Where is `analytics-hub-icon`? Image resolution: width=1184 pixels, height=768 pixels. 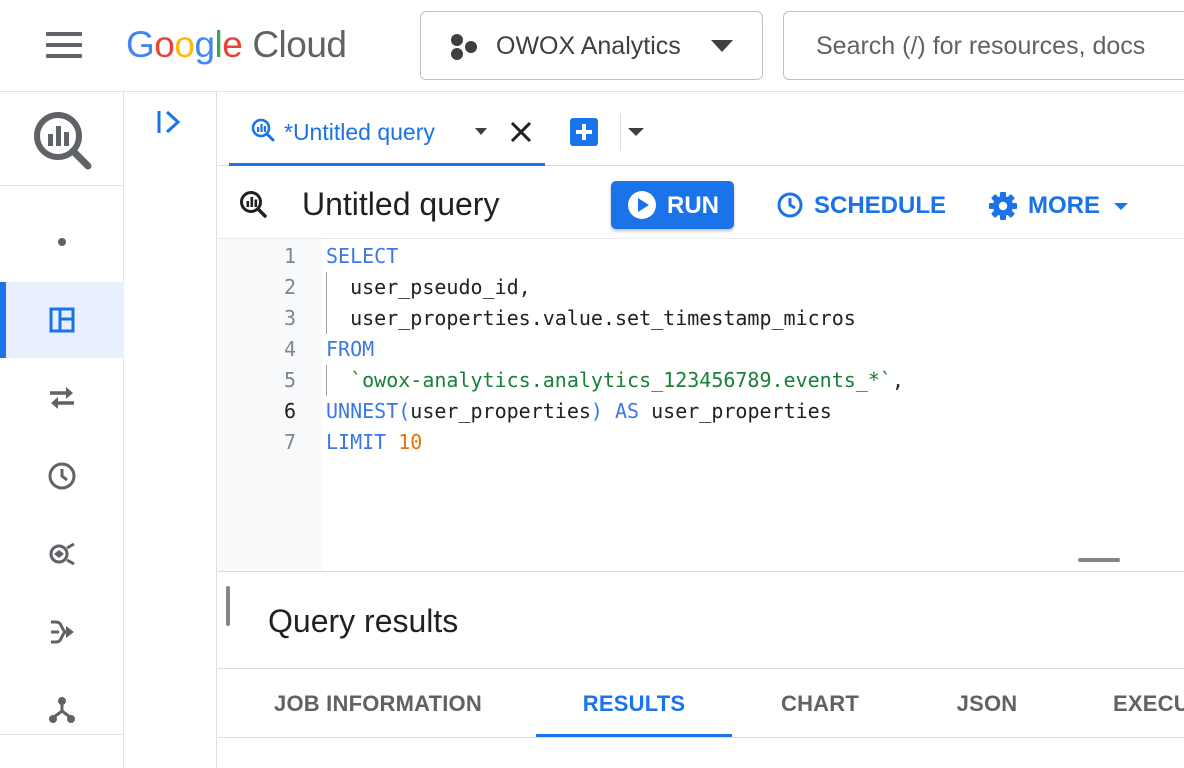 analytics-hub-icon is located at coordinates (62, 554).